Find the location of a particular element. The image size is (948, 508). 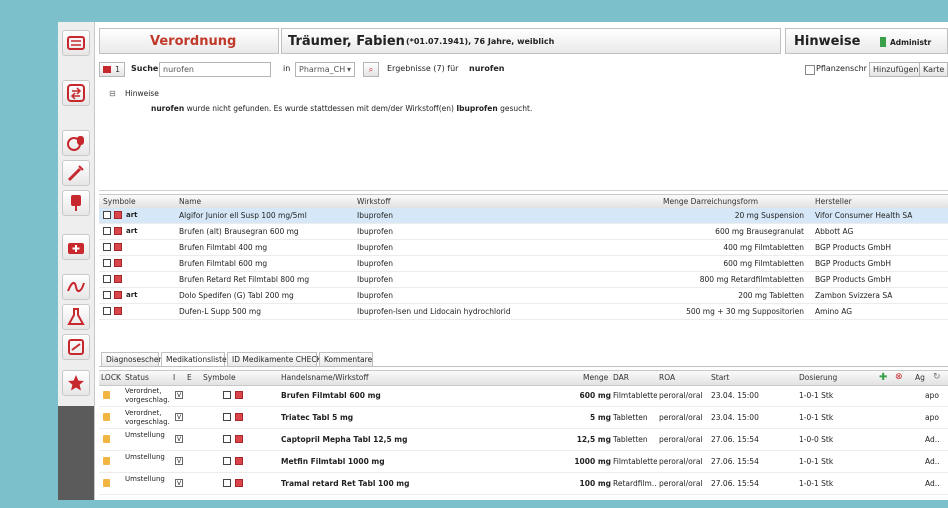

lab-flask-icon is located at coordinates (76, 317).